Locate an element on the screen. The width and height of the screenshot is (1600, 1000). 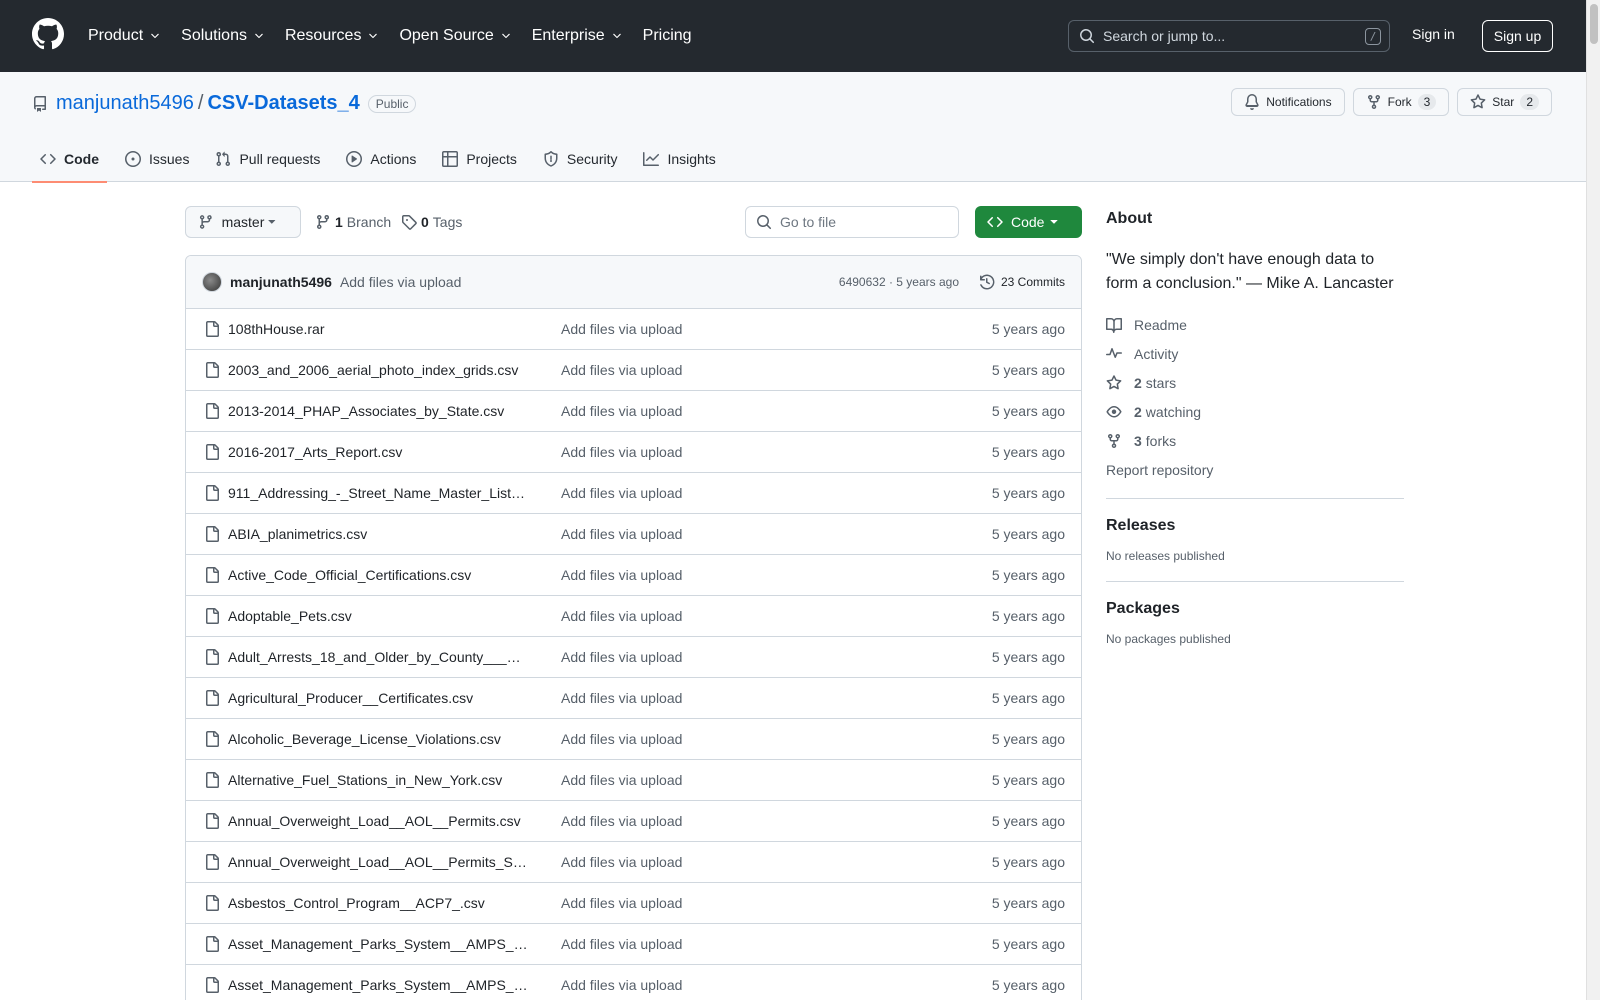
commits-history-link: 23 Commits is located at coordinates (1022, 282).